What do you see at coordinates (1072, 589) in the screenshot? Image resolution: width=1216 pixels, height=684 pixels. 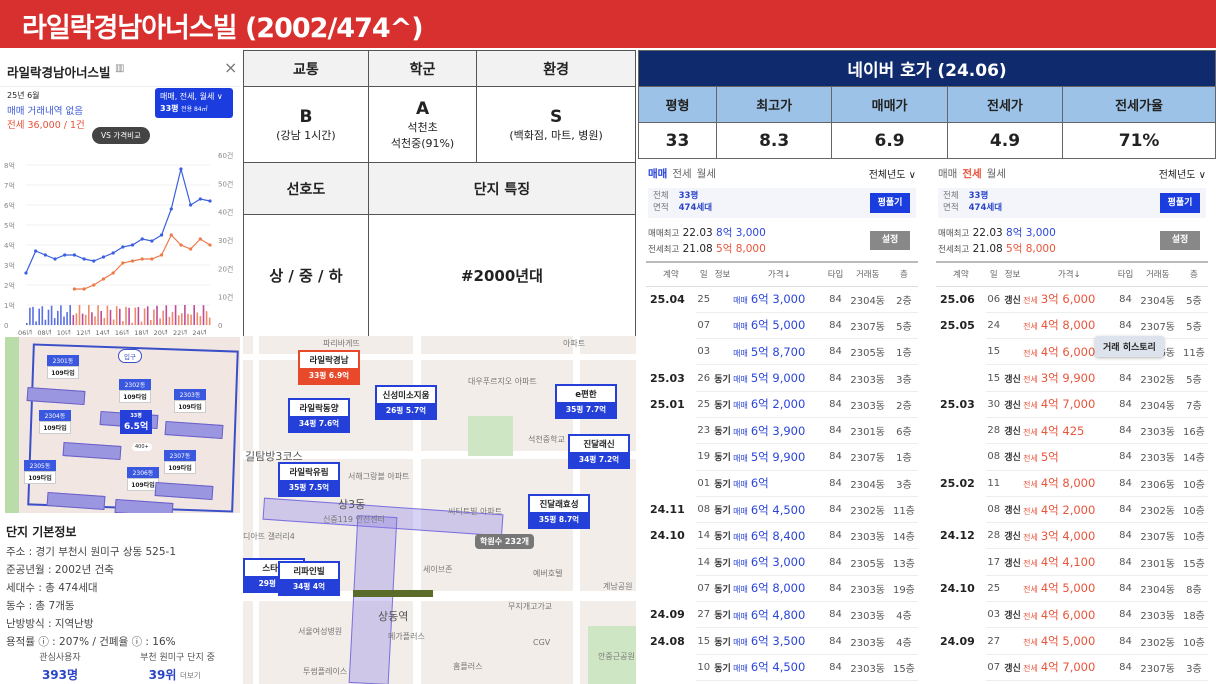 I see `table-row: 24.10 25 전세 4억 5,000 84 2304동 8층` at bounding box center [1072, 589].